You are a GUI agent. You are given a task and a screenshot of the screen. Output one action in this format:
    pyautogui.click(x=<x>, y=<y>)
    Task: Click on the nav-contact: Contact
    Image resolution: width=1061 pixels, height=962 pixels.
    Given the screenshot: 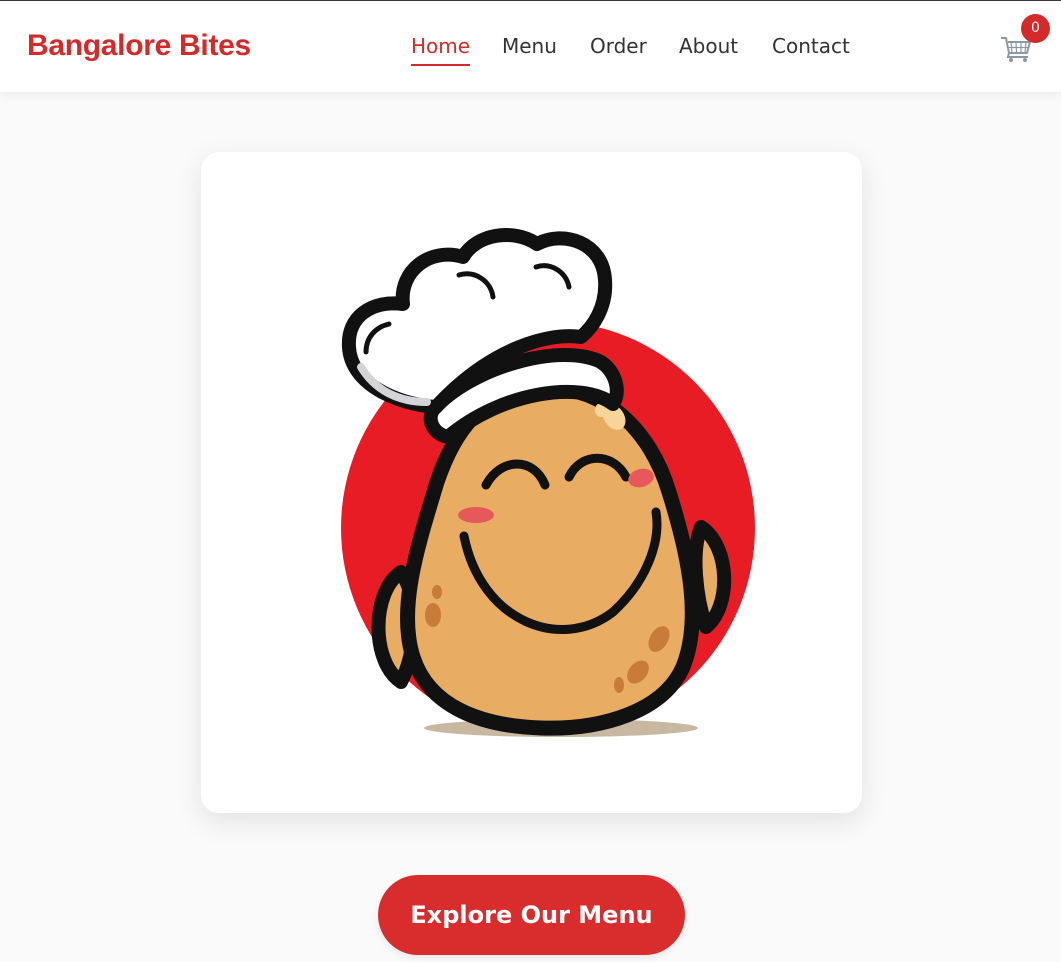 What is the action you would take?
    pyautogui.click(x=811, y=46)
    